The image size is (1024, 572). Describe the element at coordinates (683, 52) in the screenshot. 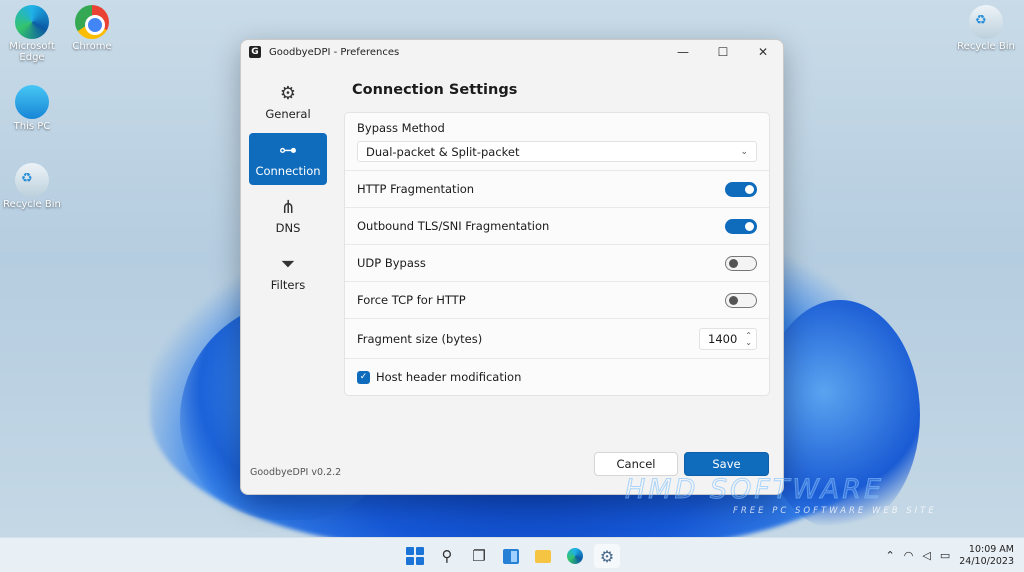

I see `minimize-button: —` at that location.